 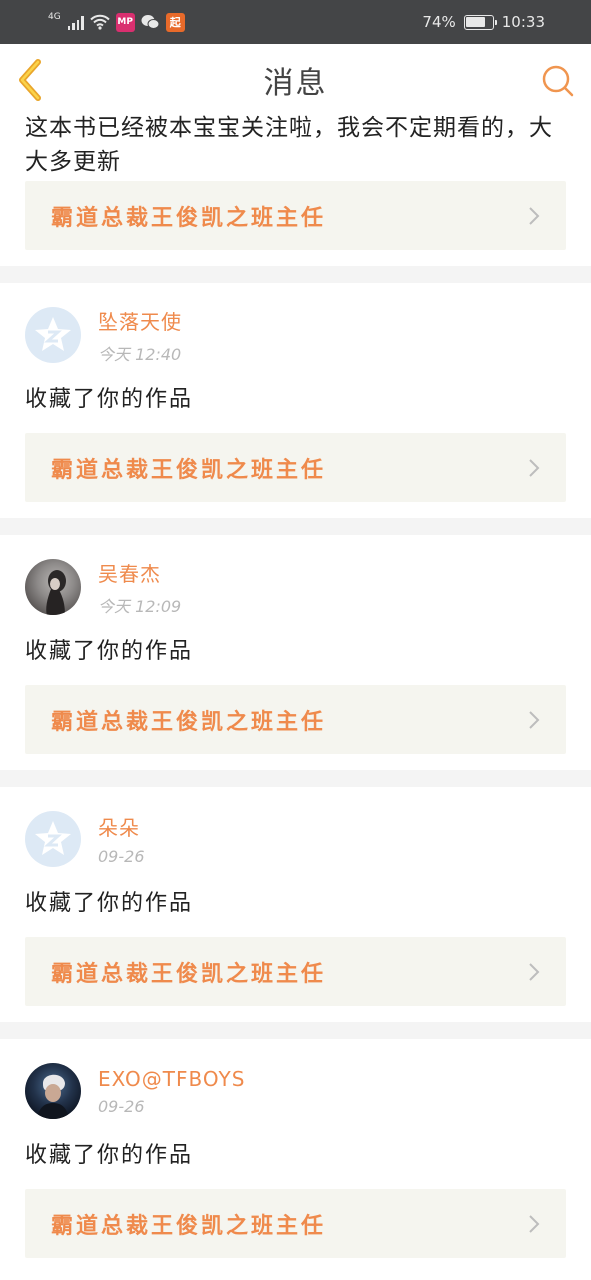 What do you see at coordinates (140, 606) in the screenshot?
I see `timestamp: 今天 12:09` at bounding box center [140, 606].